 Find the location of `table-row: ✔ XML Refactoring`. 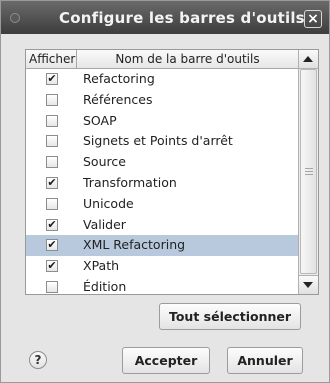

table-row: ✔ XML Refactoring is located at coordinates (162, 246).